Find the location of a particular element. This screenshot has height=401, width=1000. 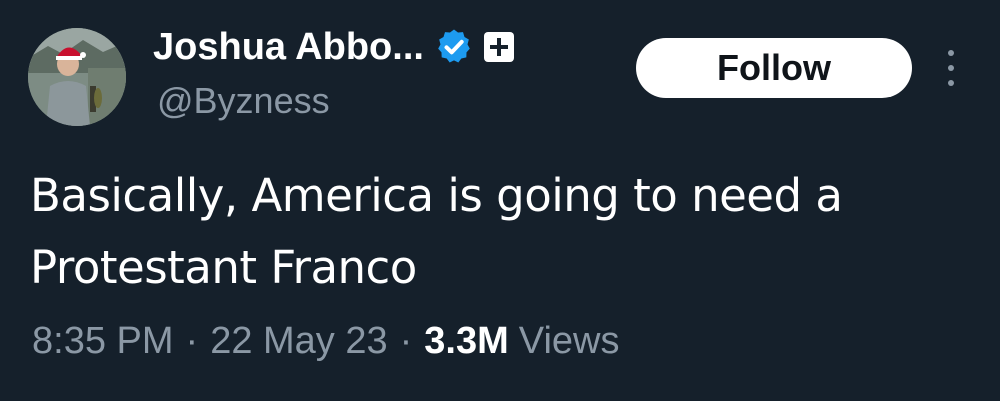

author-avatar is located at coordinates (77, 77).